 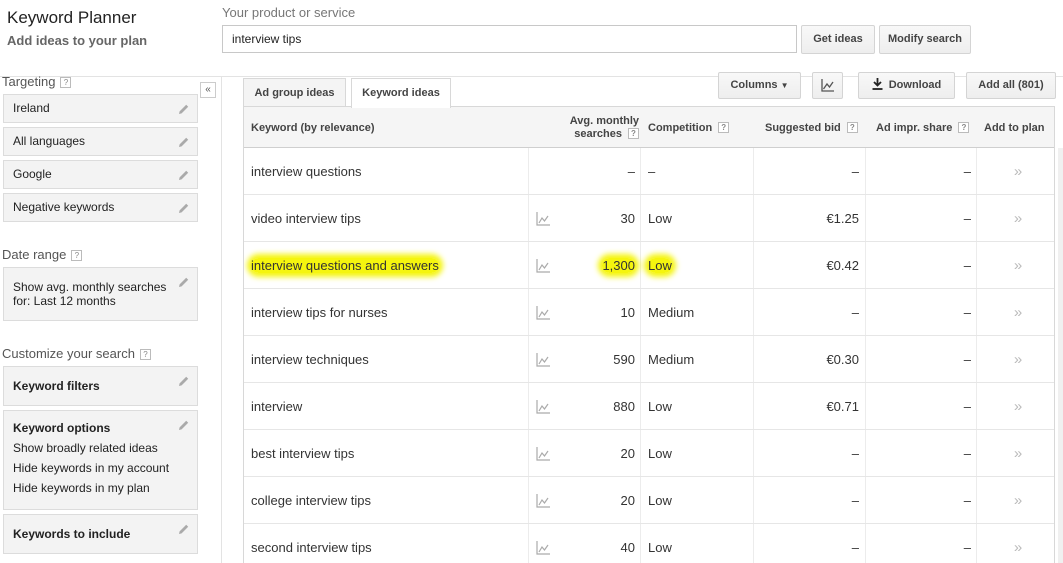 I want to click on competition-cell: –, so click(x=652, y=171).